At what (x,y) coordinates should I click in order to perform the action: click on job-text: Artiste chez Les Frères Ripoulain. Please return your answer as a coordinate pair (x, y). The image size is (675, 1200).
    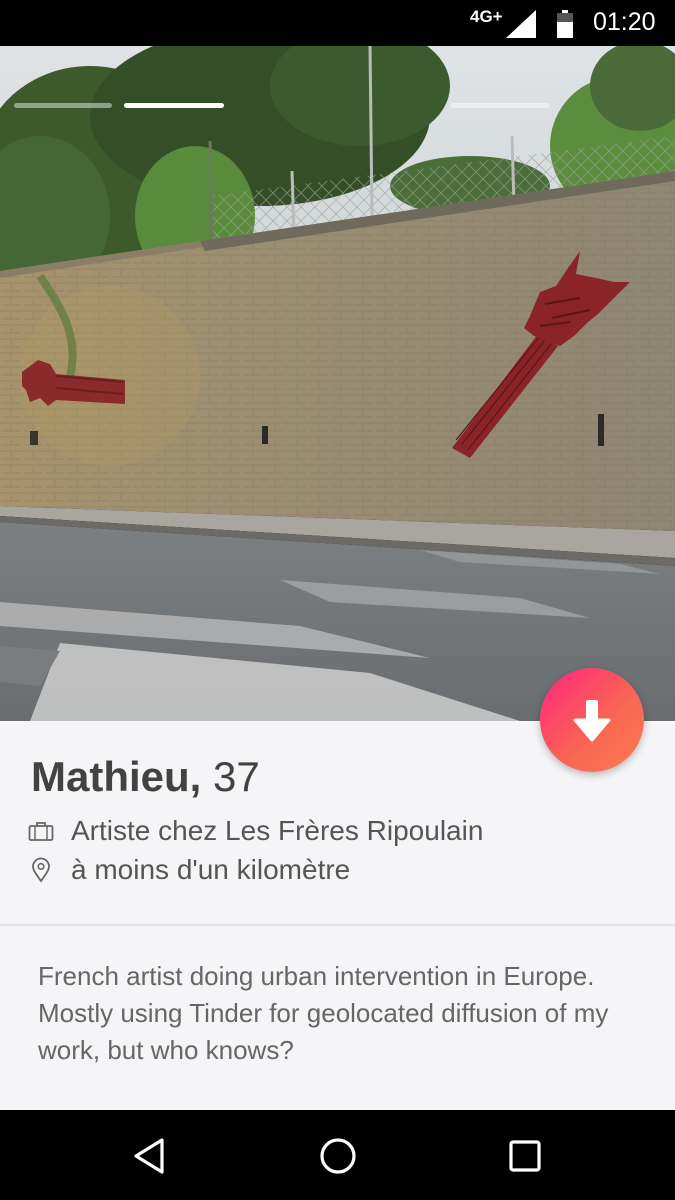
    Looking at the image, I should click on (277, 830).